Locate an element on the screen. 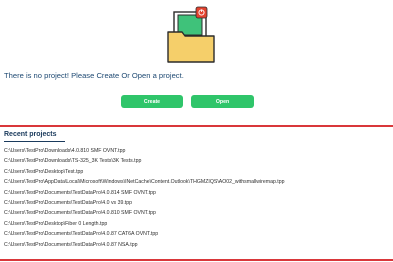 The height and width of the screenshot is (262, 393). empty-folder-icon is located at coordinates (191, 34).